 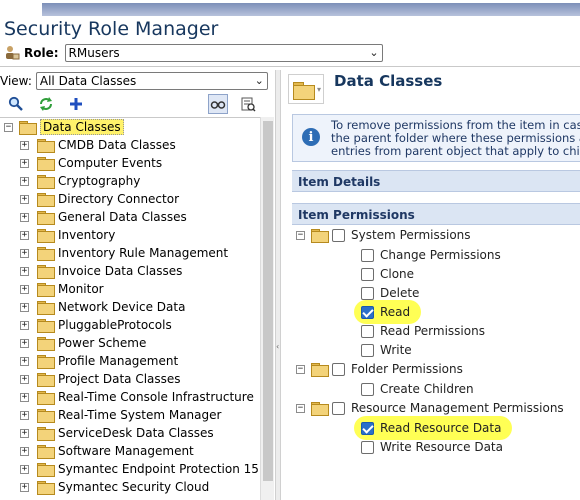 I want to click on chevron-down-icon: ⌄, so click(x=374, y=52).